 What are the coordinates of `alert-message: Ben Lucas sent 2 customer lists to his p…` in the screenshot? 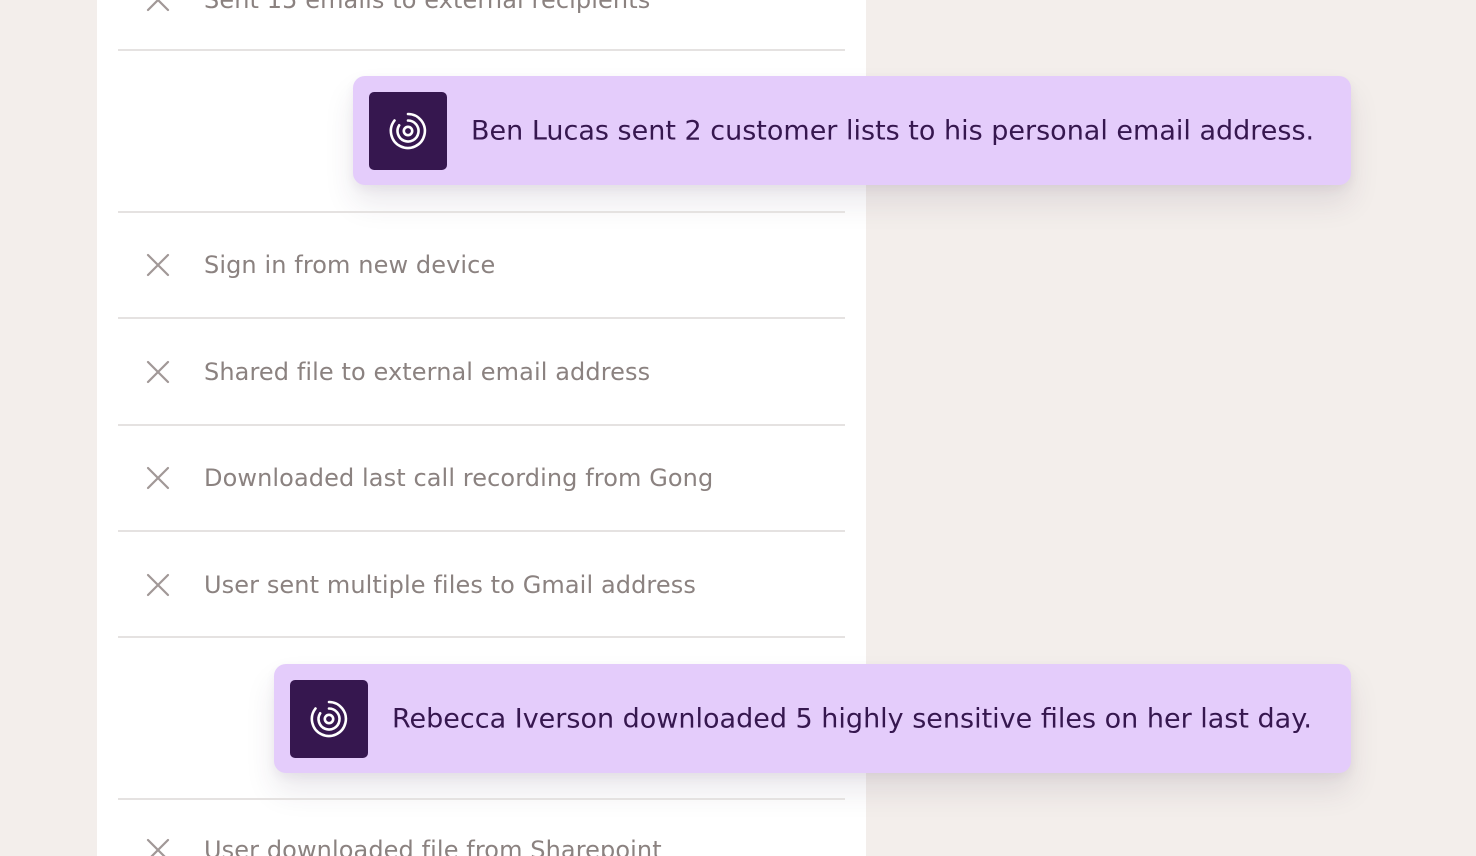 It's located at (893, 130).